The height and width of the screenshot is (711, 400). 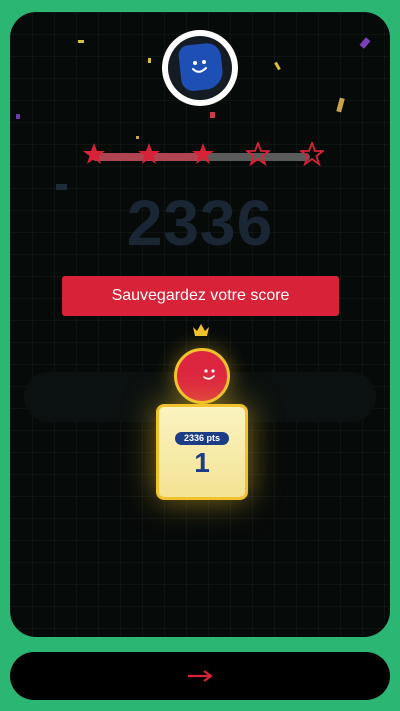 I want to click on leaderboard-rank-card: 2336 pts 1, so click(x=202, y=452).